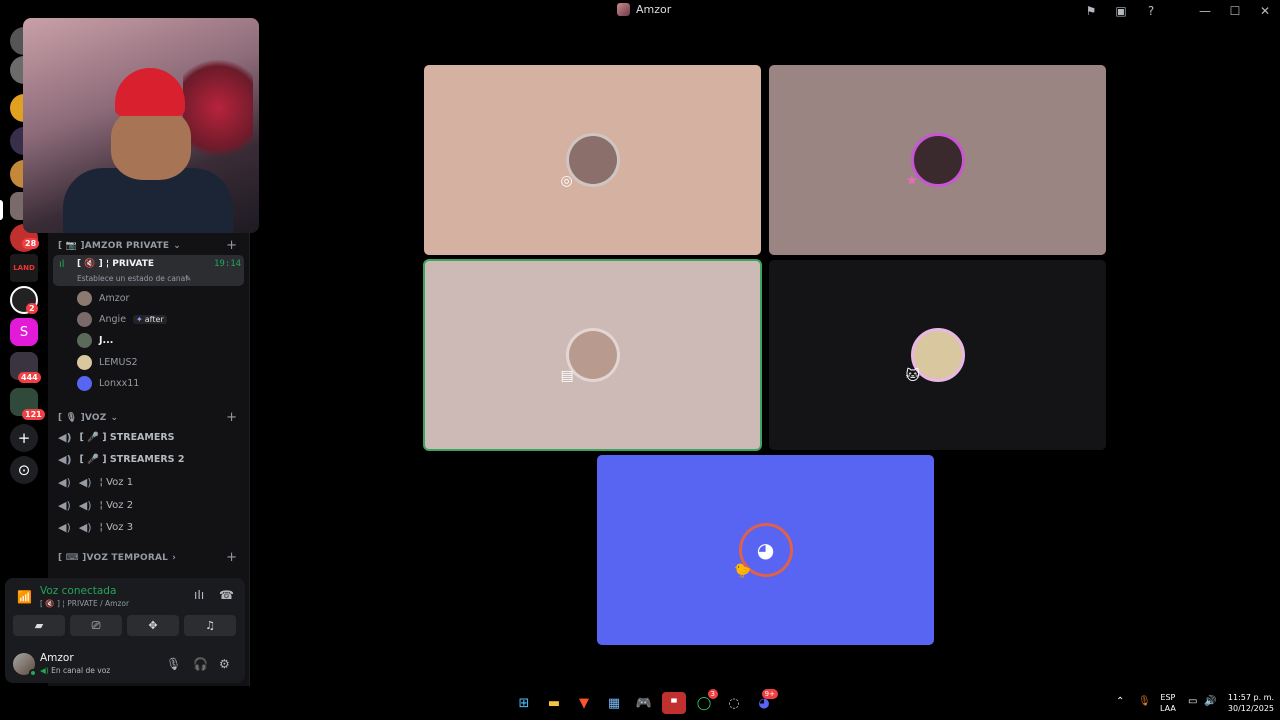 The image size is (1280, 720). Describe the element at coordinates (654, 9) in the screenshot. I see `window-title-text: Amzor` at that location.